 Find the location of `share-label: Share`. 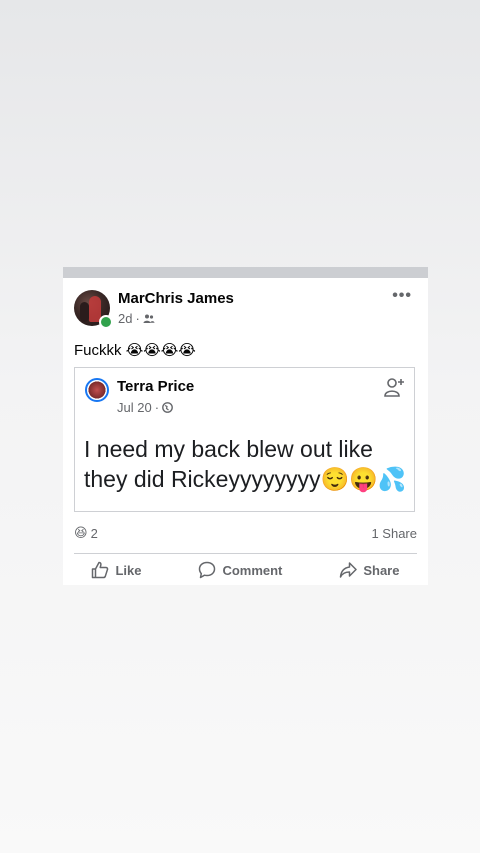

share-label: Share is located at coordinates (381, 570).